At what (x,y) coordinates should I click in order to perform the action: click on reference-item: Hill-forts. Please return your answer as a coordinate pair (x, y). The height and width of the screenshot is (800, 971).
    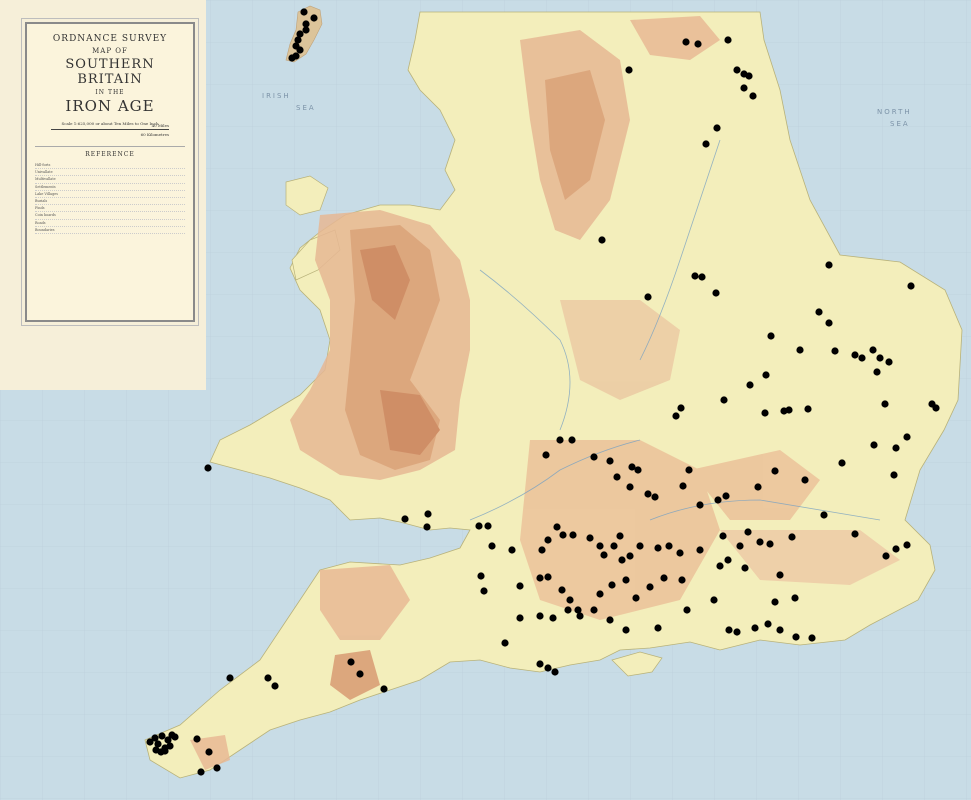
    Looking at the image, I should click on (110, 166).